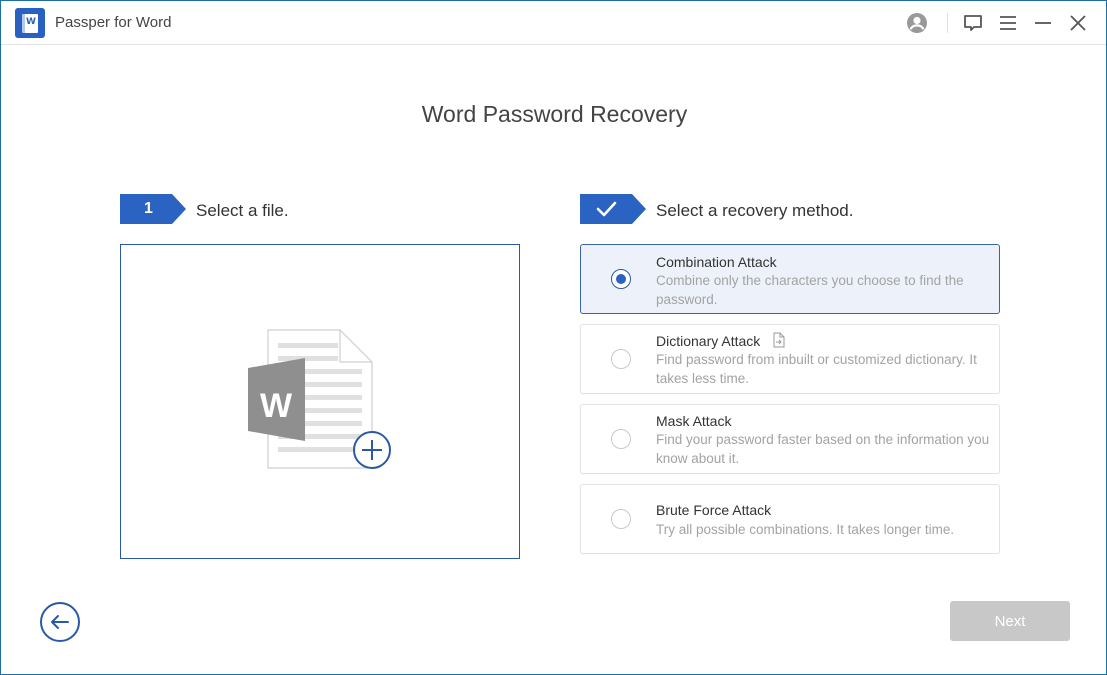  I want to click on method-name: Brute Force Attack, so click(714, 510).